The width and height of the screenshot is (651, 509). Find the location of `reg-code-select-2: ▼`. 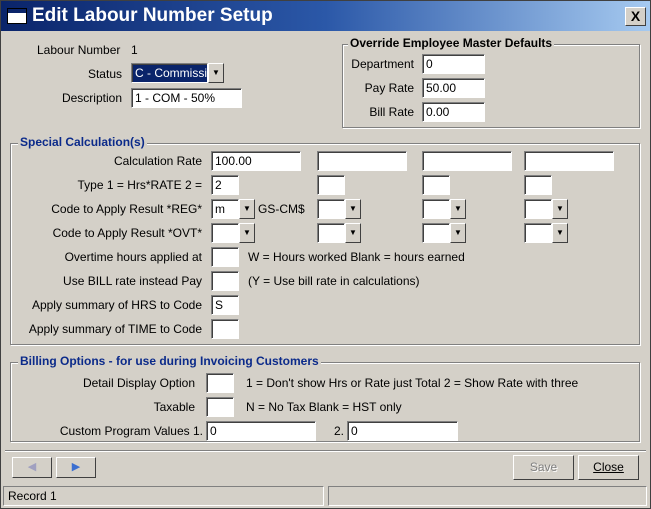

reg-code-select-2: ▼ is located at coordinates (339, 209).